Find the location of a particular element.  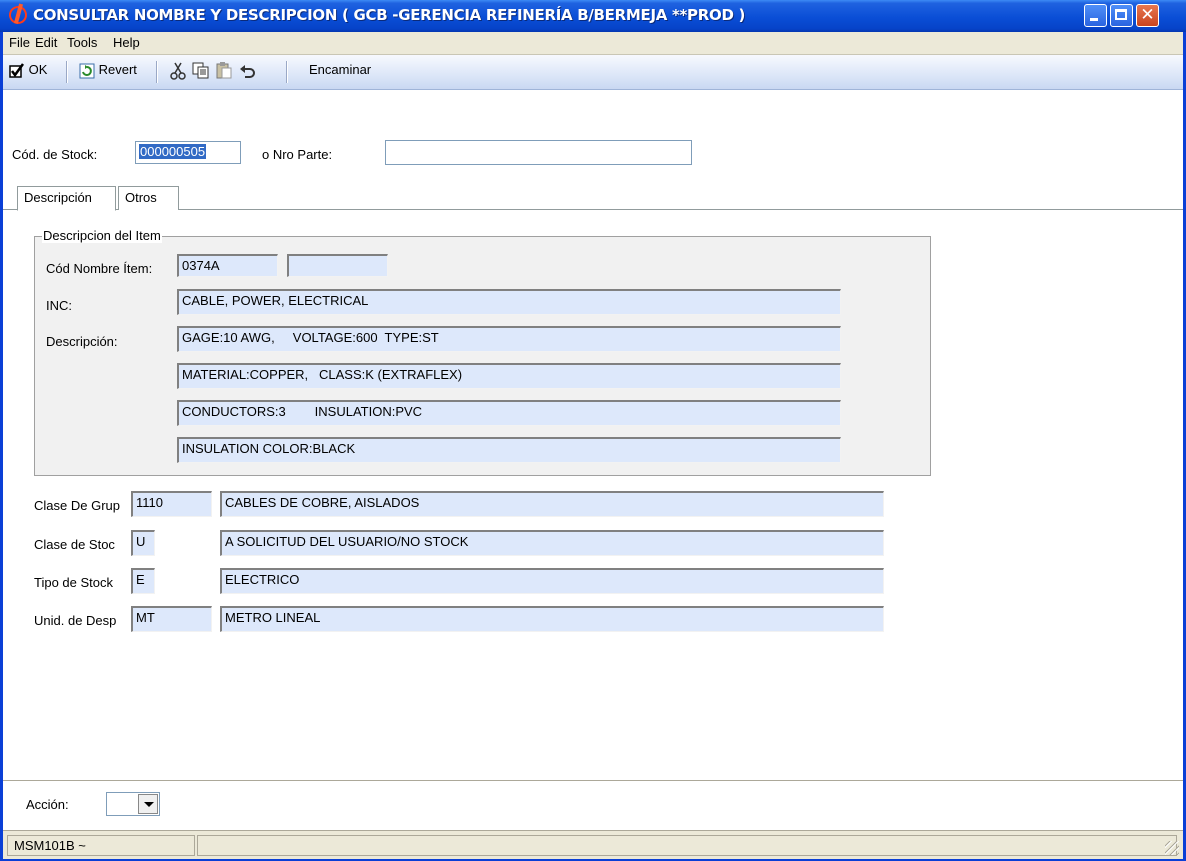

program-id: MSM101B ~ is located at coordinates (101, 845).